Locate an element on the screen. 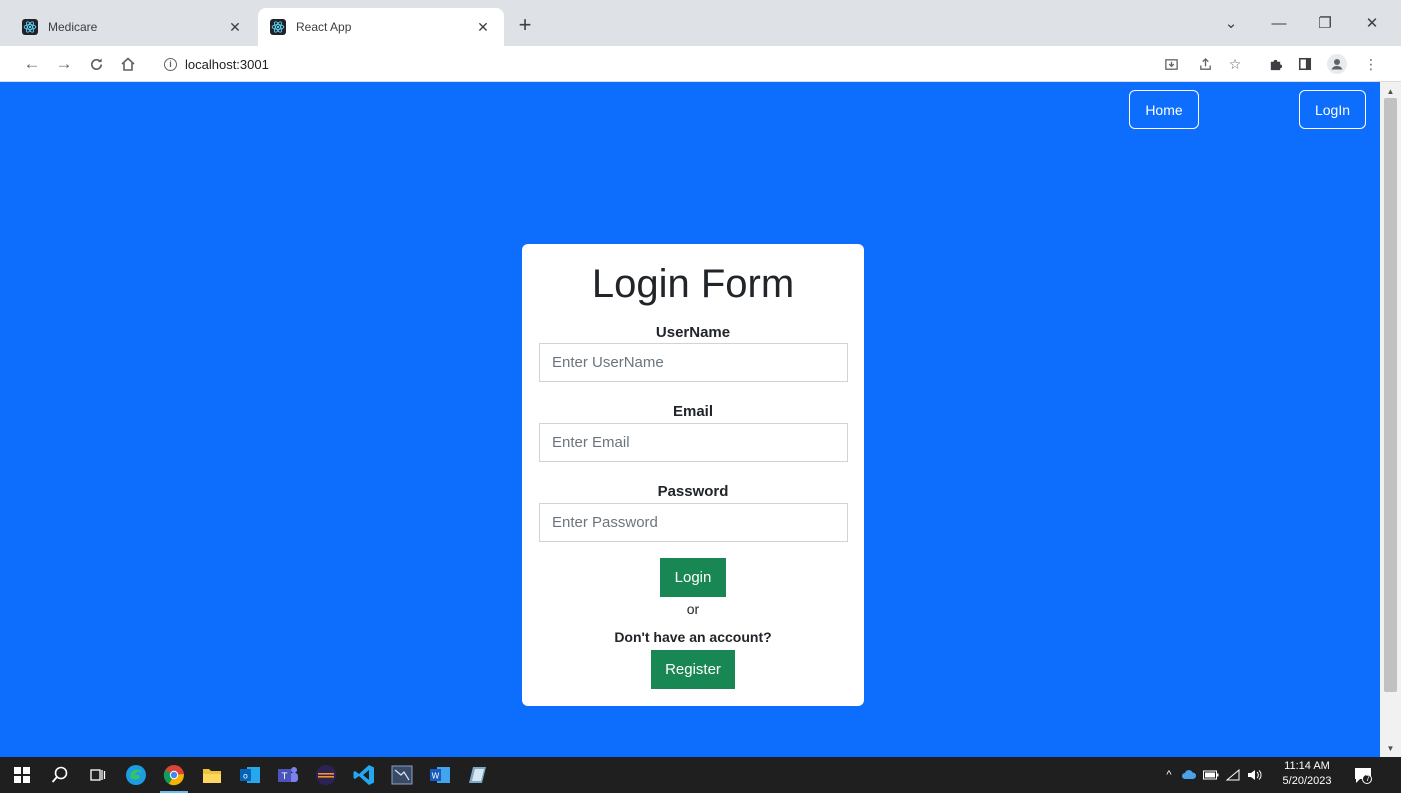 This screenshot has width=1401, height=793. vscode-icon is located at coordinates (364, 775).